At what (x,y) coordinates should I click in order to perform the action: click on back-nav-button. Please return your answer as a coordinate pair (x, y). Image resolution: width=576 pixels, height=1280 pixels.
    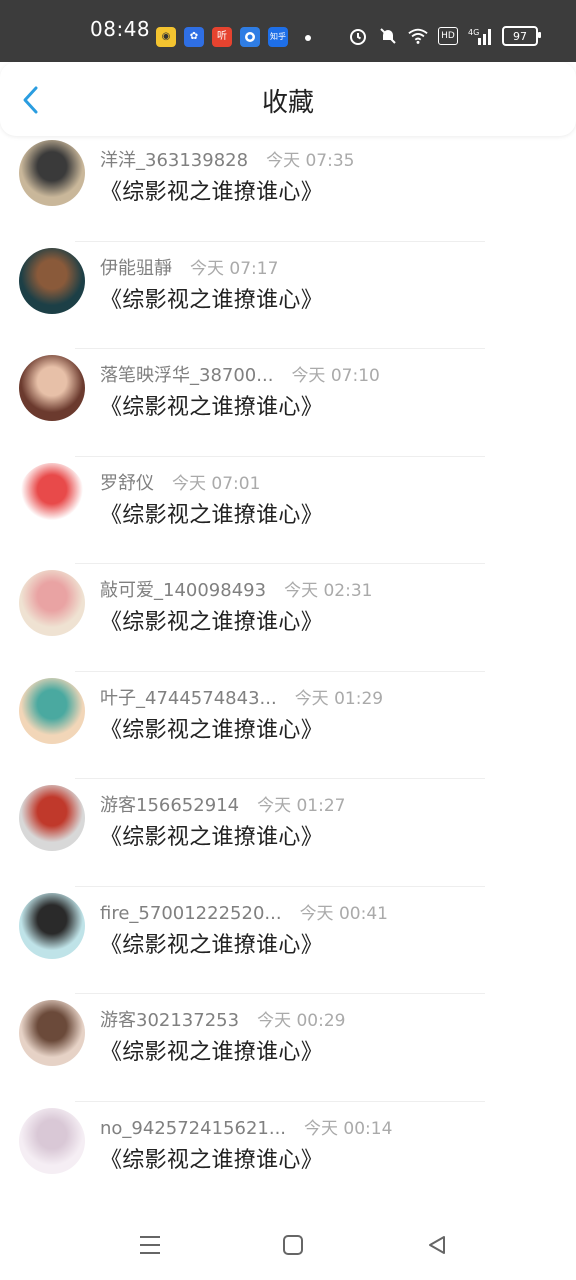
    Looking at the image, I should click on (437, 1245).